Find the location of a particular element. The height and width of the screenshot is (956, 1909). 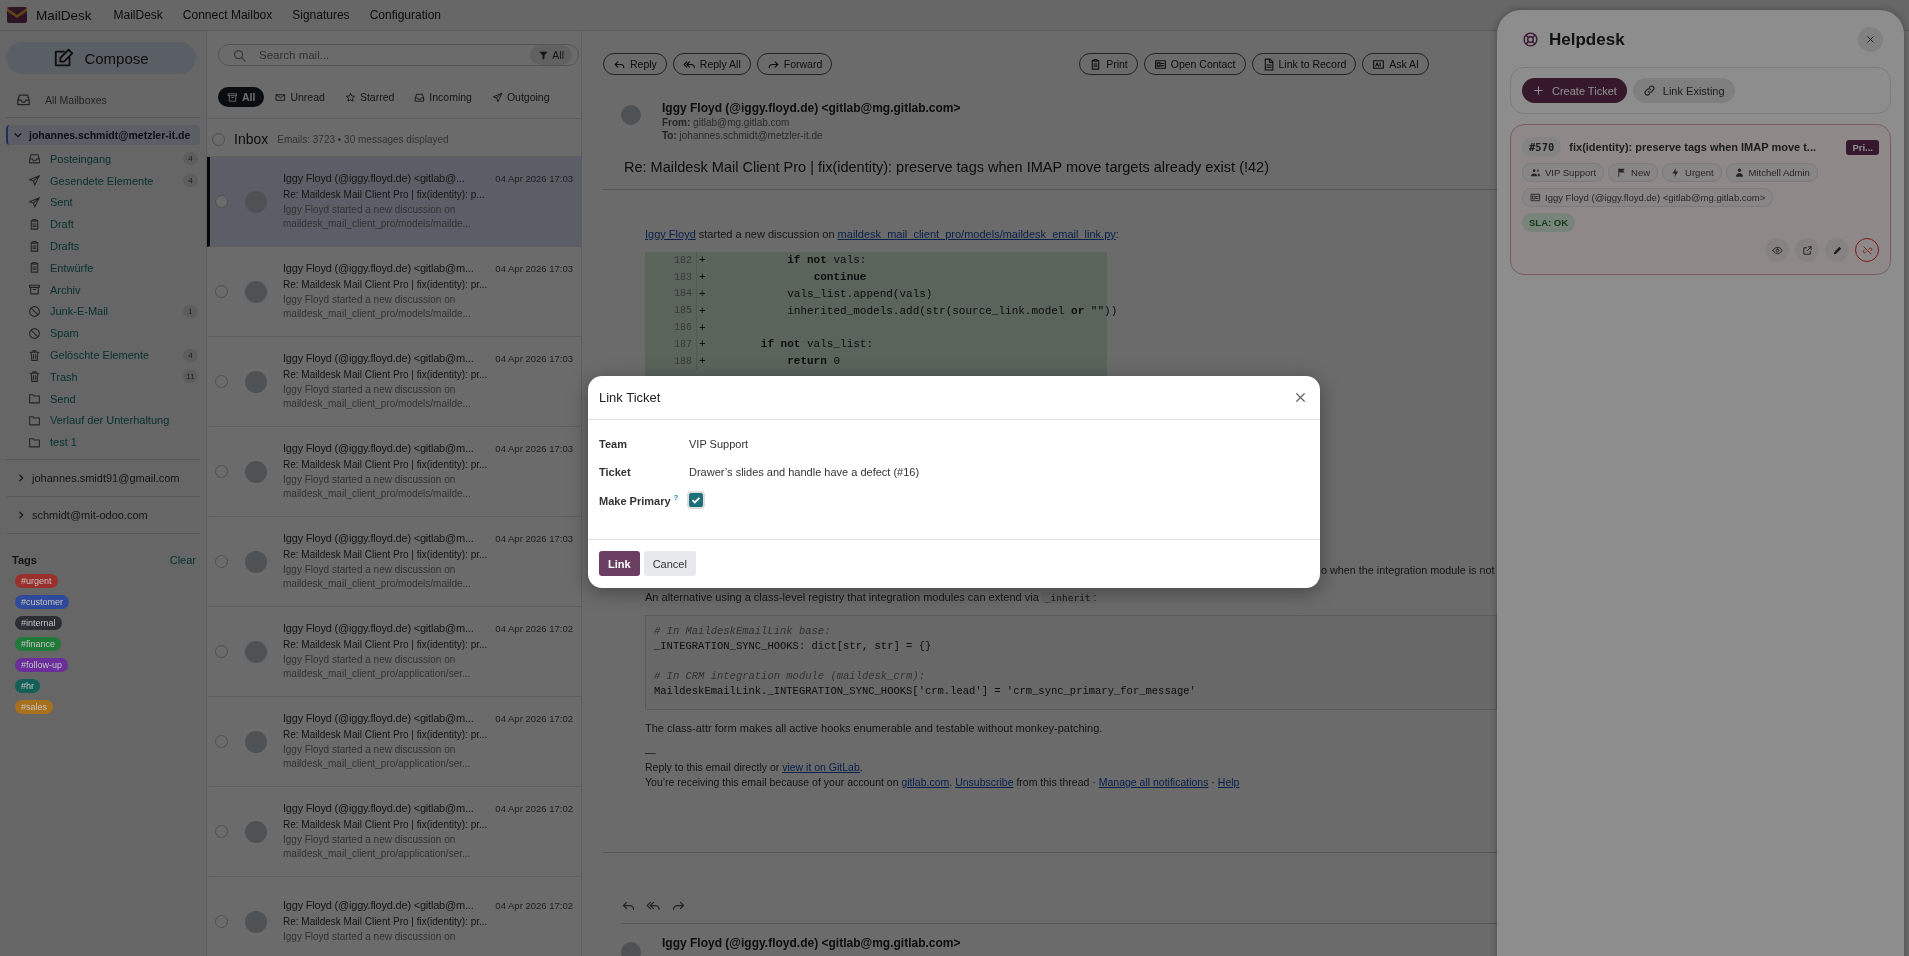

toolbar-button: Open Contact is located at coordinates (1194, 64).